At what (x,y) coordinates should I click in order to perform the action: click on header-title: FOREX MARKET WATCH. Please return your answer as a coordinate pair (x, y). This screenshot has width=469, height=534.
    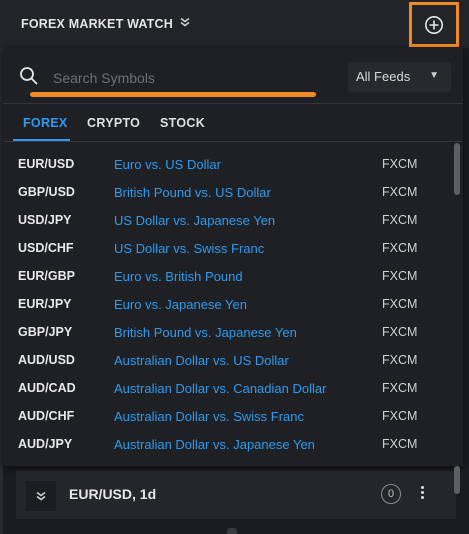
    Looking at the image, I should click on (97, 24).